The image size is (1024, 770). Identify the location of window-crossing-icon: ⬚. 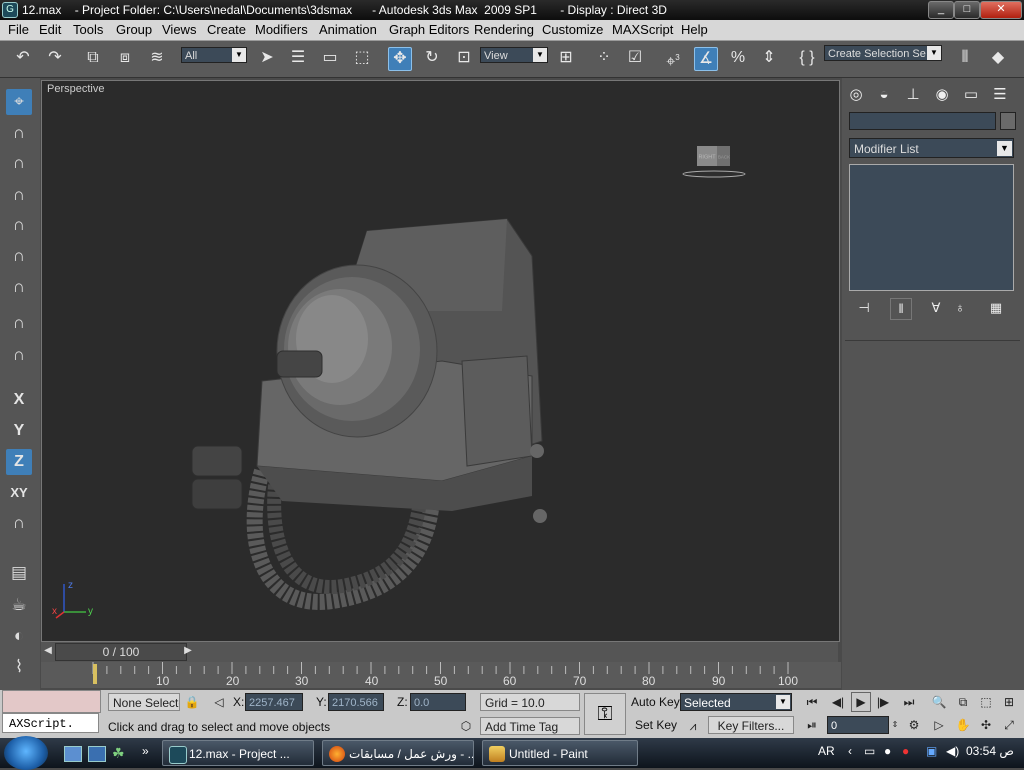
(362, 58).